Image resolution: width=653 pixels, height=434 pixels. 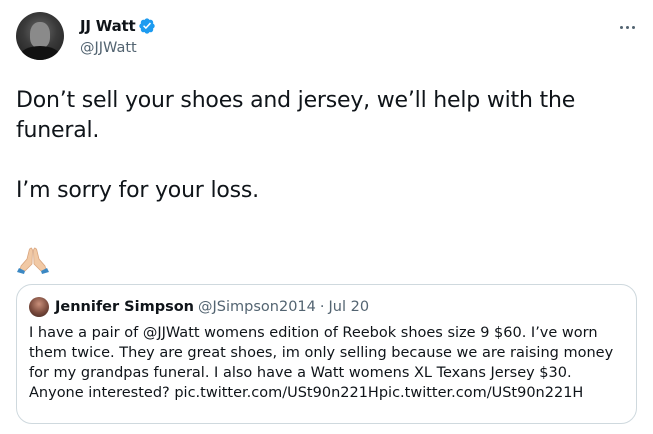 I want to click on author-handle: @JJWatt, so click(x=108, y=48).